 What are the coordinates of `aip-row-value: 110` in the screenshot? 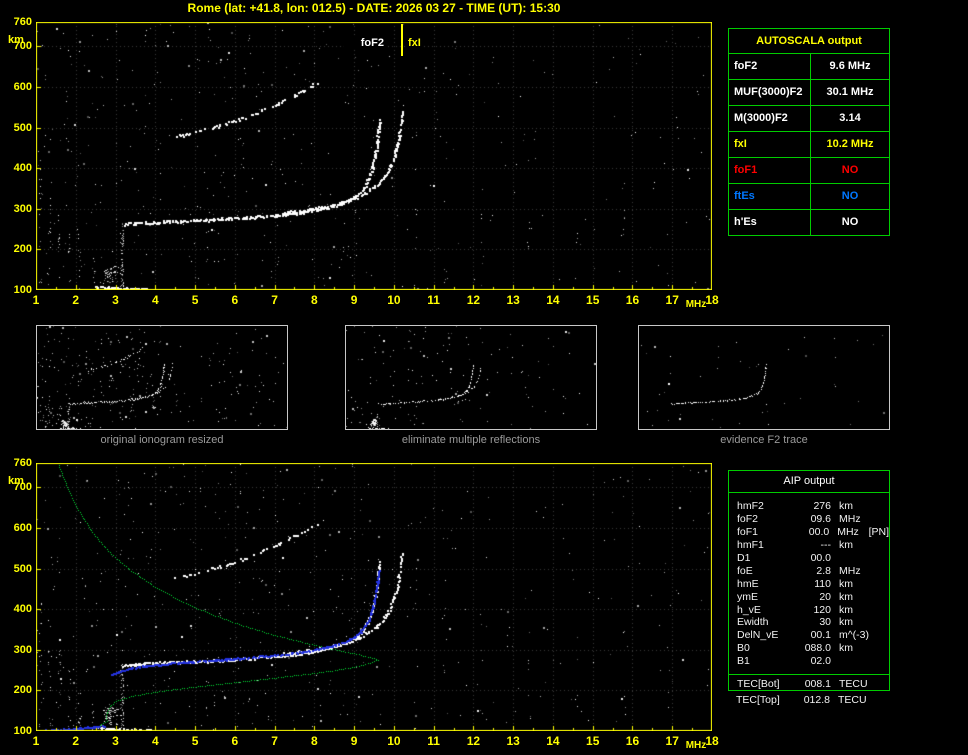 It's located at (822, 583).